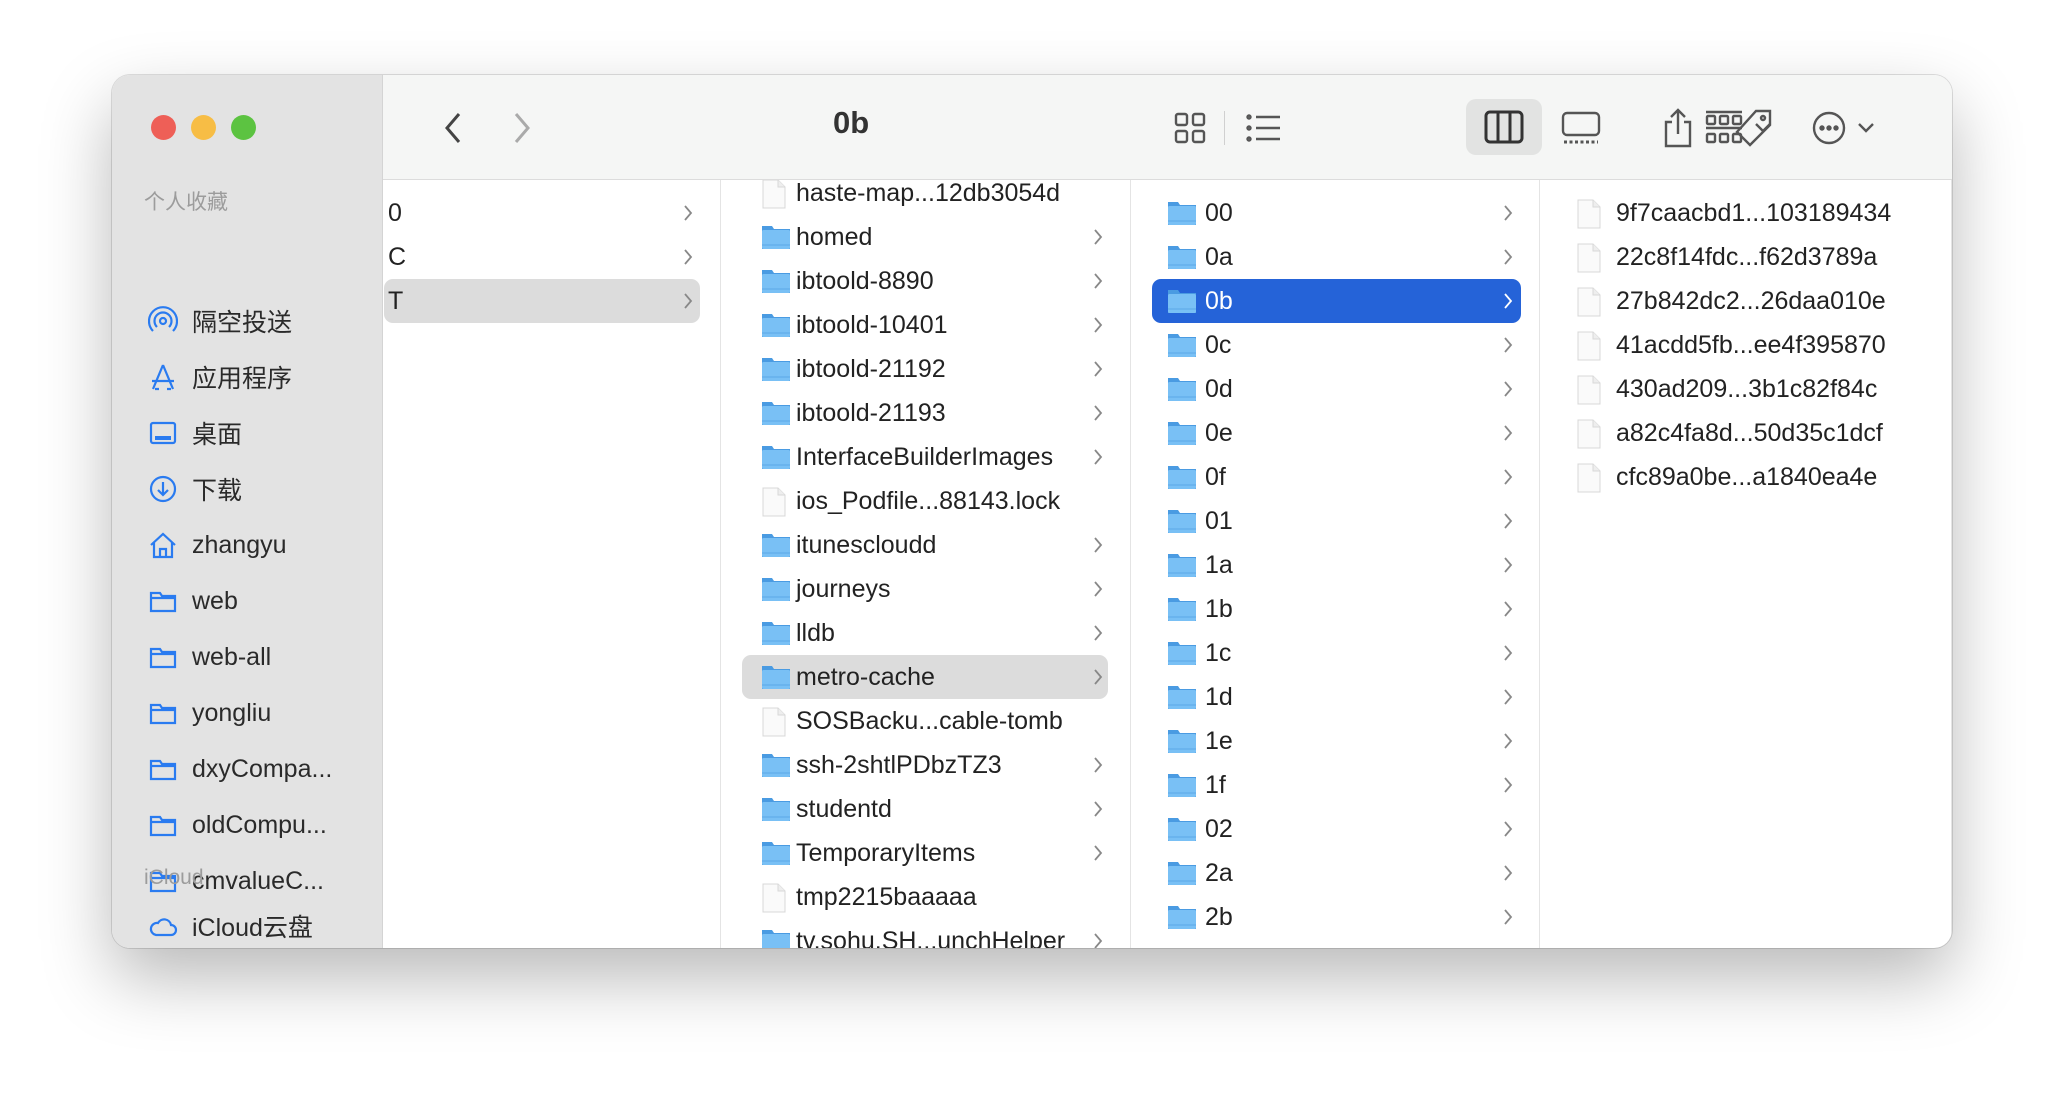 The height and width of the screenshot is (1096, 2064). Describe the element at coordinates (551, 257) in the screenshot. I see `folder-row: C` at that location.